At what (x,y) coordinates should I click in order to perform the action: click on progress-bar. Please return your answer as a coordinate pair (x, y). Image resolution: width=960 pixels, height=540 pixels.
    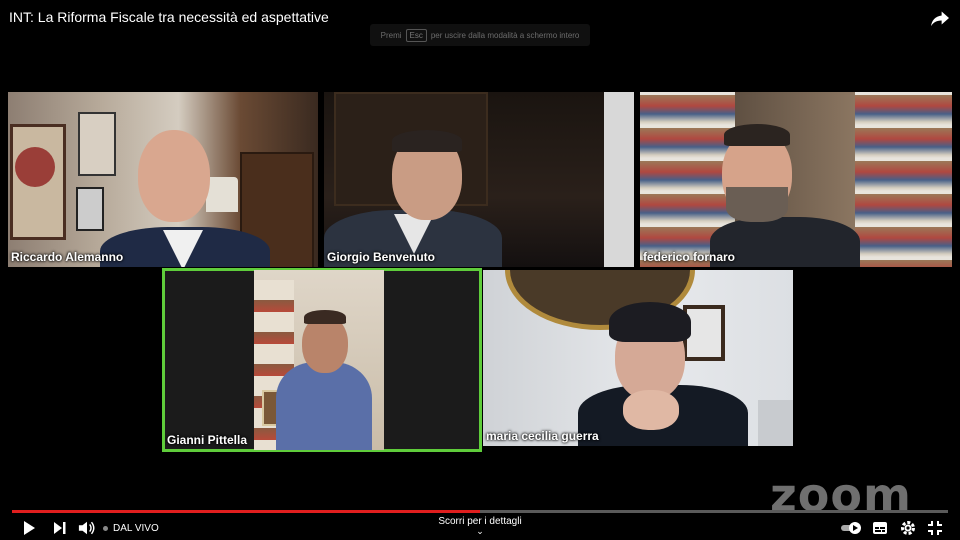
    Looking at the image, I should click on (480, 511).